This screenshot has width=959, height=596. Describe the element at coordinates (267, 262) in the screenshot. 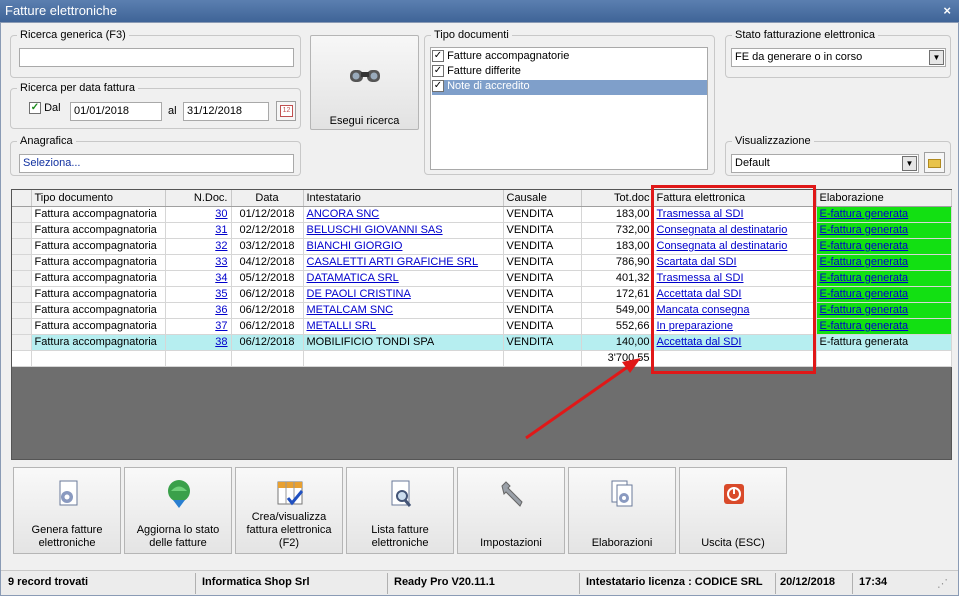

I see `cell-data: 04/12/2018` at that location.